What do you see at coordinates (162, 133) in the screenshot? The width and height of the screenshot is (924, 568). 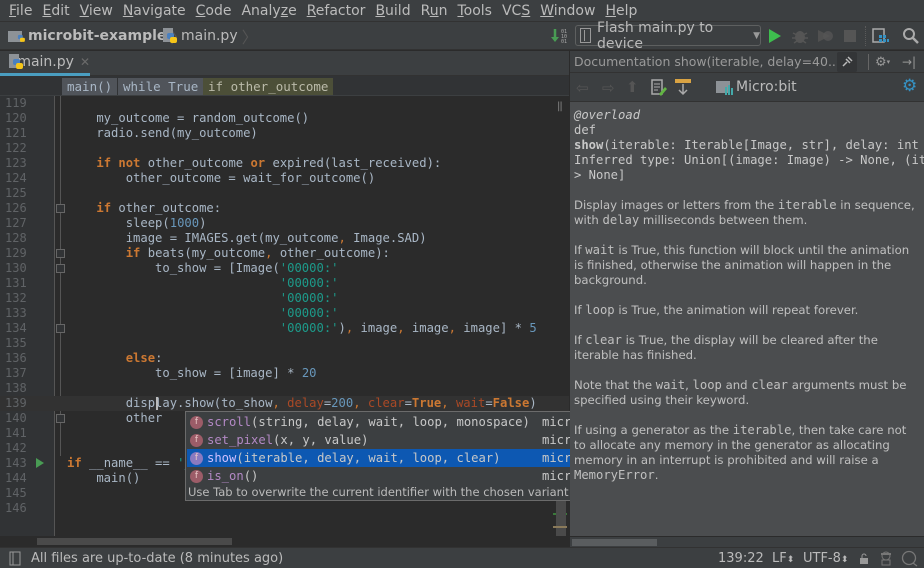 I see `code-text: radio.send(my_outcome)` at bounding box center [162, 133].